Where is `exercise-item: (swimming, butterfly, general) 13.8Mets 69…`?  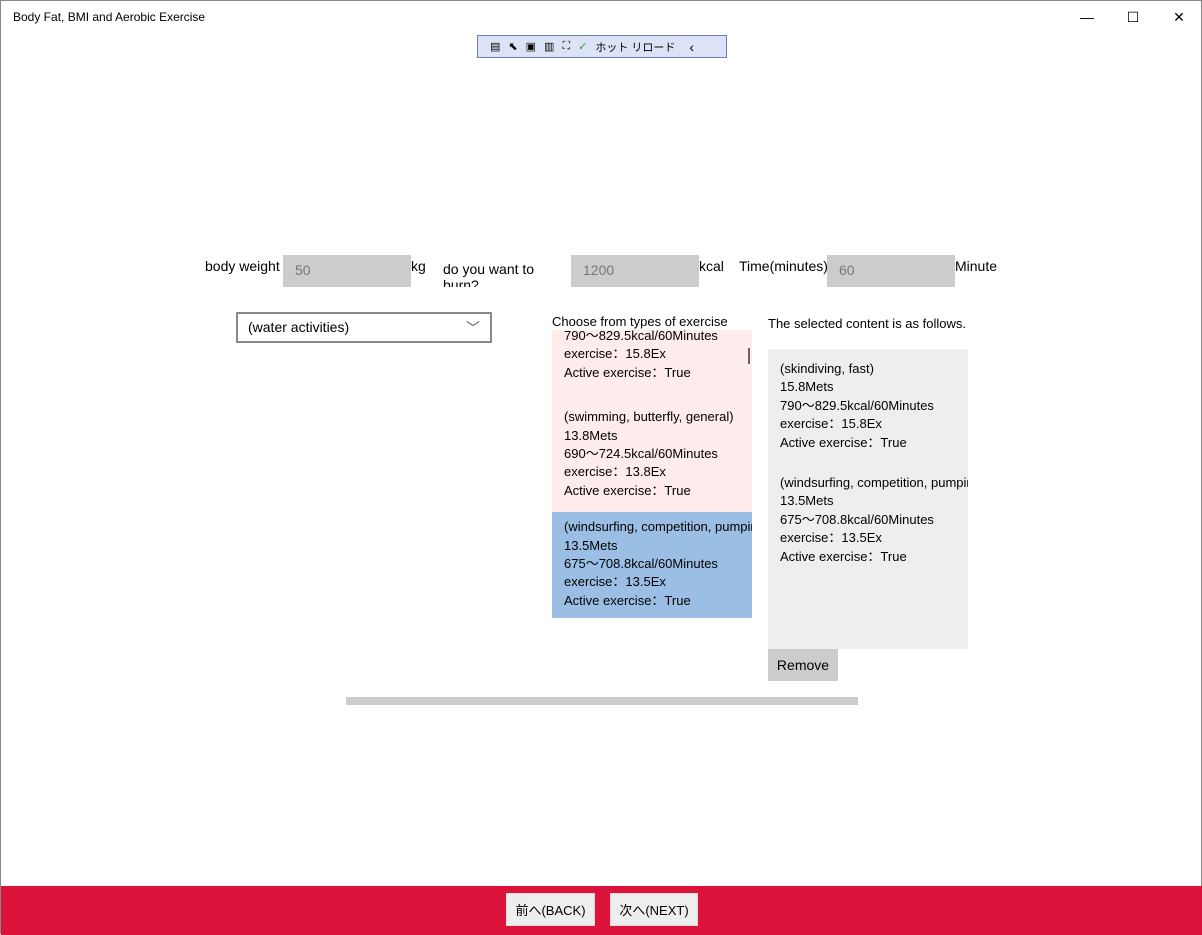 exercise-item: (swimming, butterfly, general) 13.8Mets 69… is located at coordinates (652, 457).